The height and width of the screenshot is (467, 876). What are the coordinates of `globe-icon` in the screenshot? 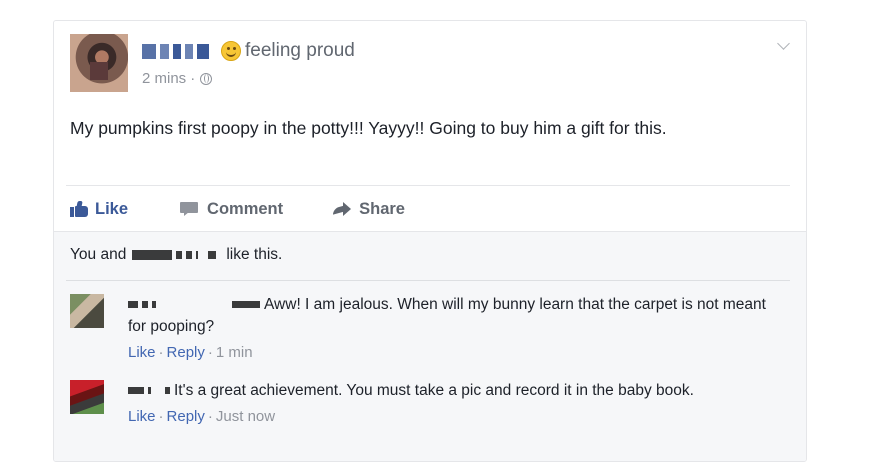 It's located at (206, 78).